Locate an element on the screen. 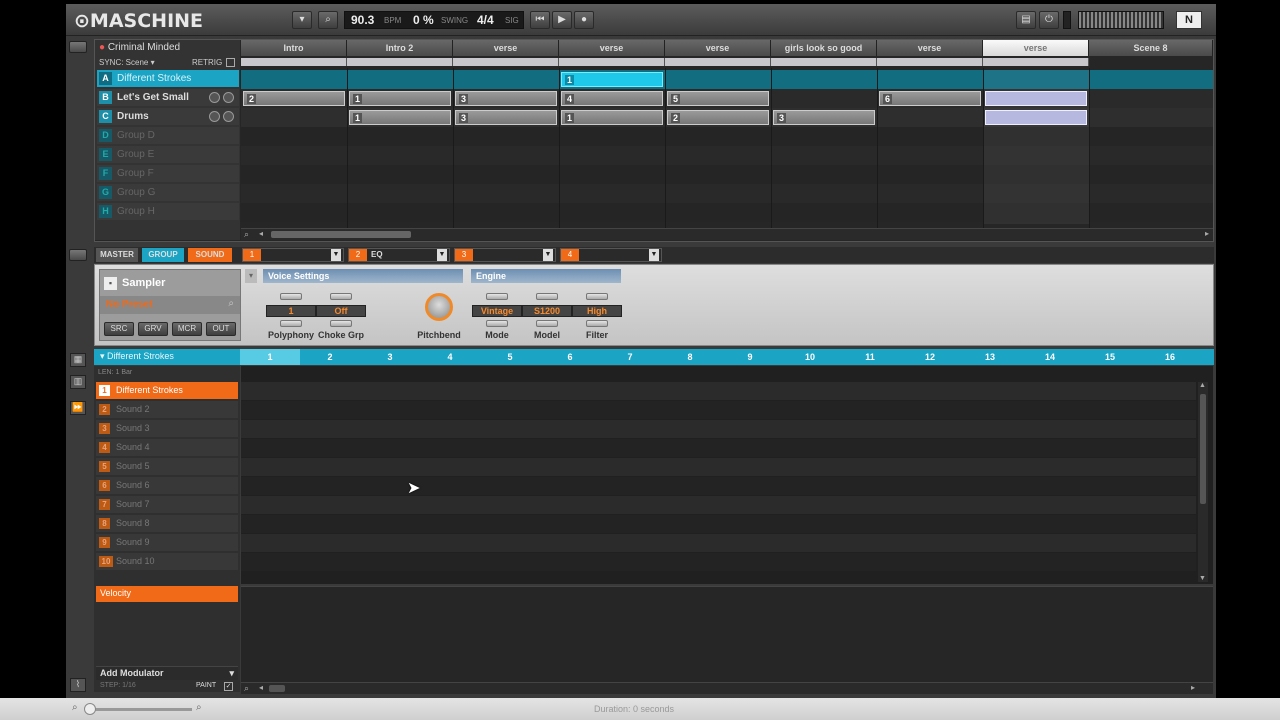 This screenshot has width=1280, height=720. follow-icon: ⏩ is located at coordinates (78, 408).